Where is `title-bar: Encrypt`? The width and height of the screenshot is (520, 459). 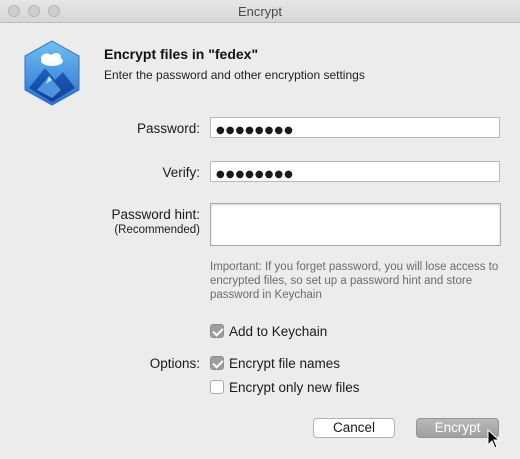
title-bar: Encrypt is located at coordinates (260, 11).